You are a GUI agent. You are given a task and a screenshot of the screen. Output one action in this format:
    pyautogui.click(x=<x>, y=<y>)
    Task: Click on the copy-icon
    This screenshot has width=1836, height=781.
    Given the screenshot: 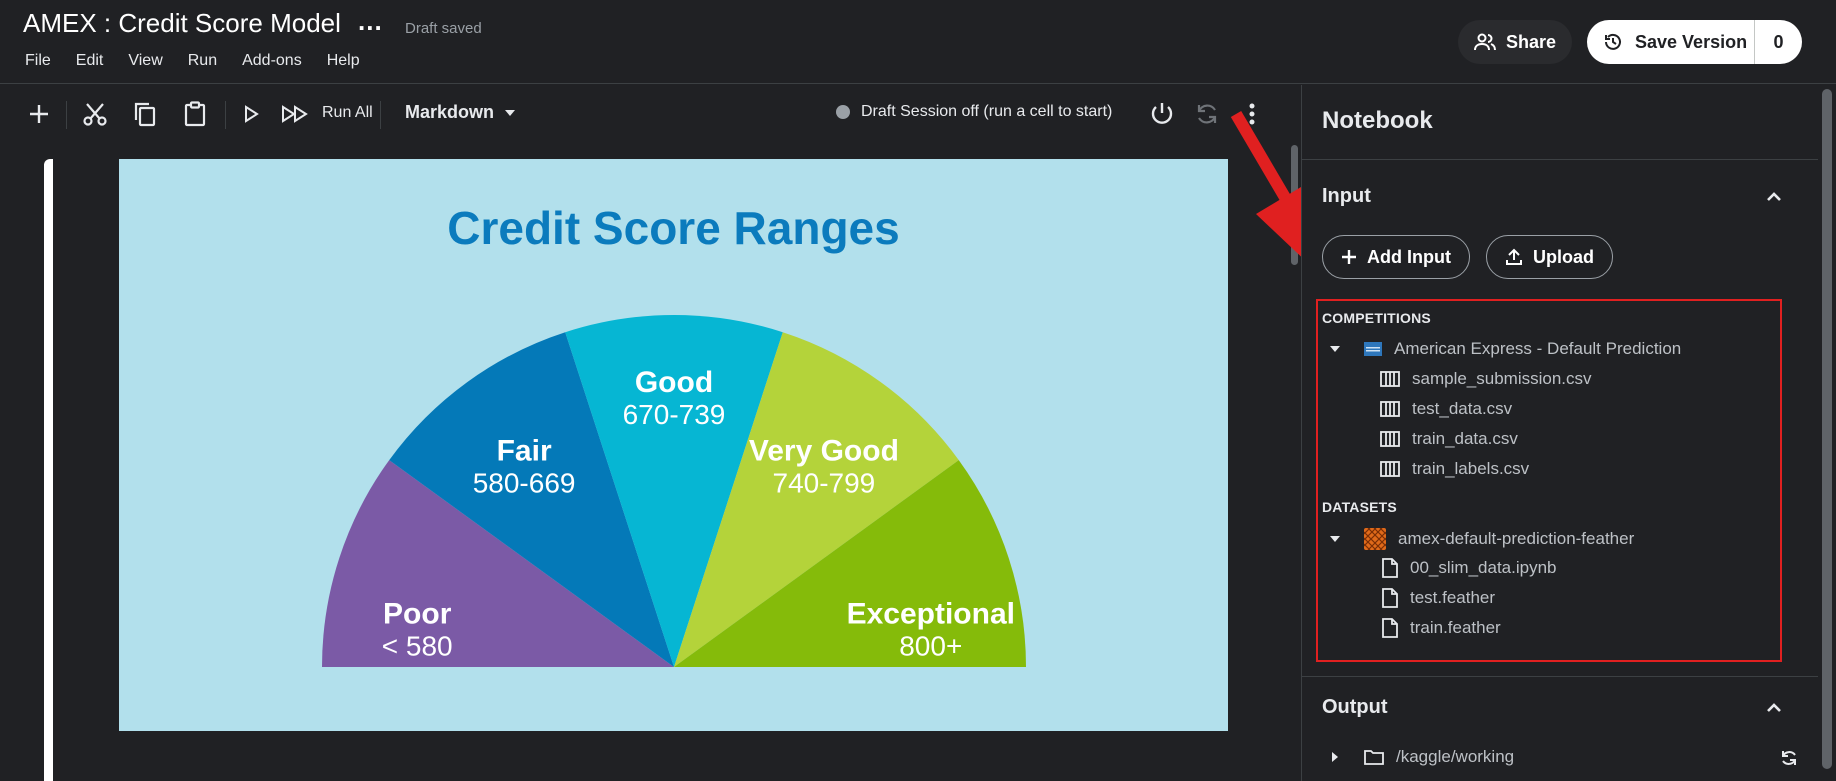 What is the action you would take?
    pyautogui.click(x=145, y=114)
    